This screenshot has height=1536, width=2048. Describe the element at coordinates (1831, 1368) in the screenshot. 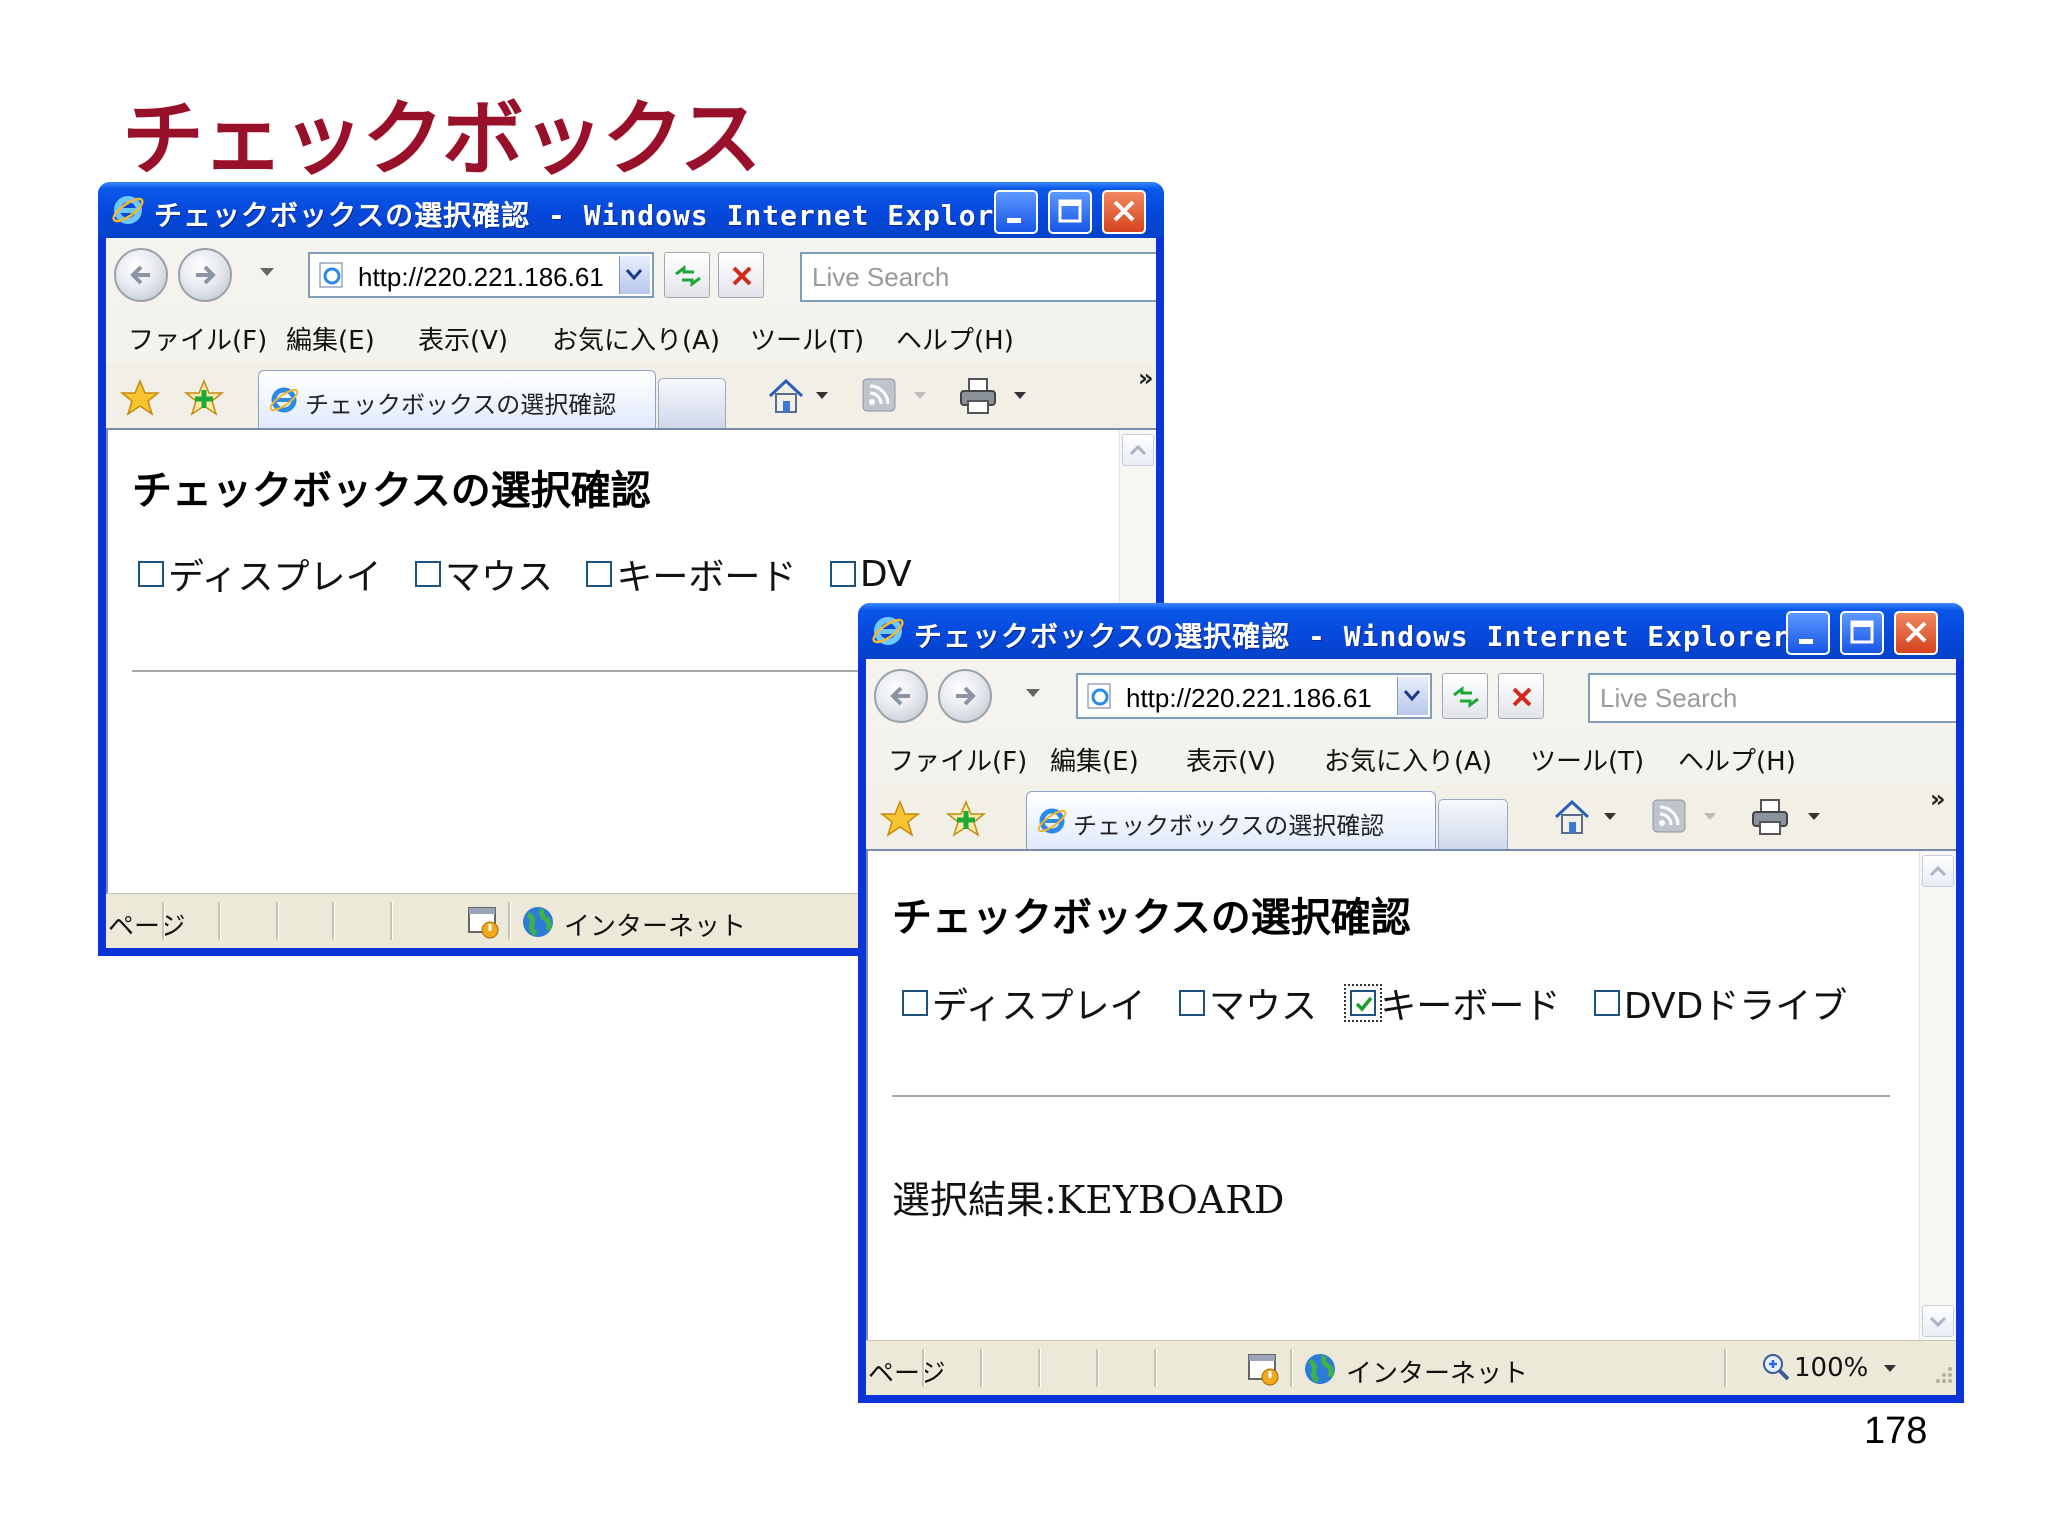

I see `zoom-level: 100%` at that location.